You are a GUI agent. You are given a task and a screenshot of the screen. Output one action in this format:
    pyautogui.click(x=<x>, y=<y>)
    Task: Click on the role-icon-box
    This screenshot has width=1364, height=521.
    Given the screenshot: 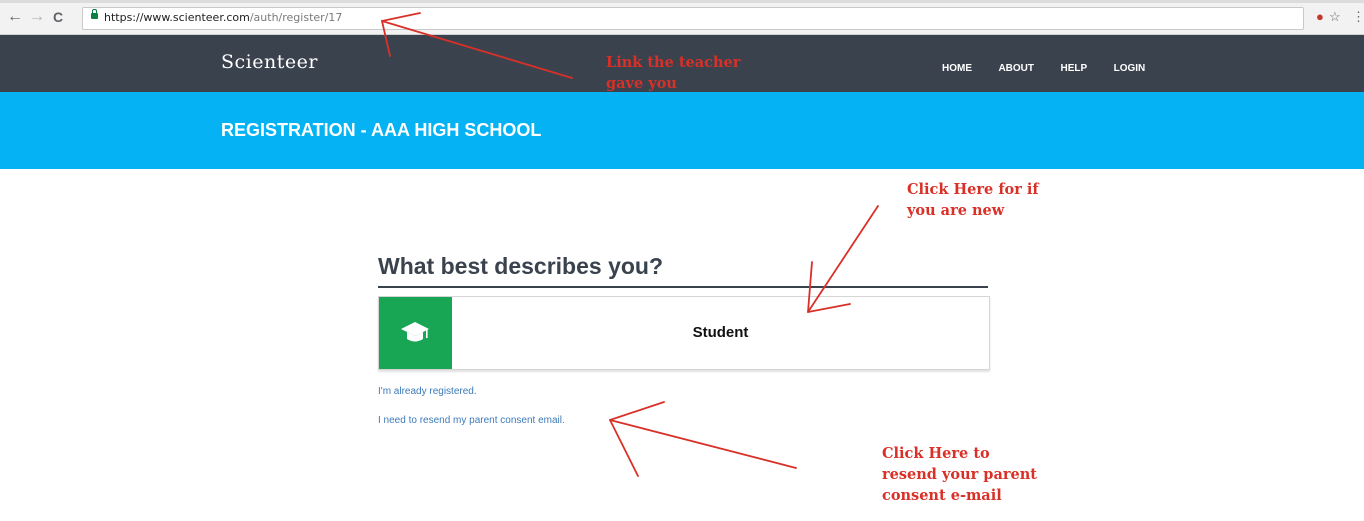 What is the action you would take?
    pyautogui.click(x=415, y=333)
    